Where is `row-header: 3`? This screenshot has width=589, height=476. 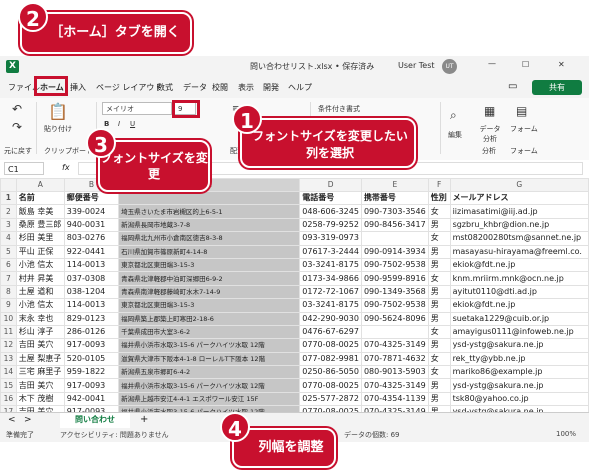 row-header: 3 is located at coordinates (8, 225).